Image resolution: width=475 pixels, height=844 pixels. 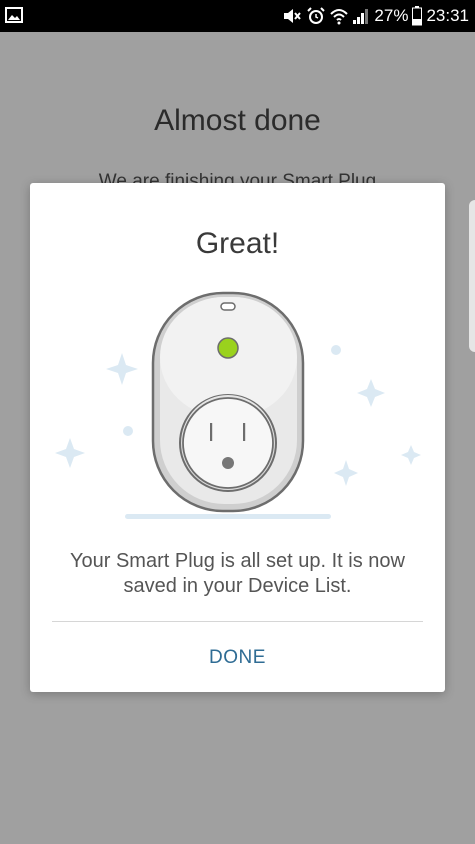 I want to click on wifi-icon, so click(x=339, y=16).